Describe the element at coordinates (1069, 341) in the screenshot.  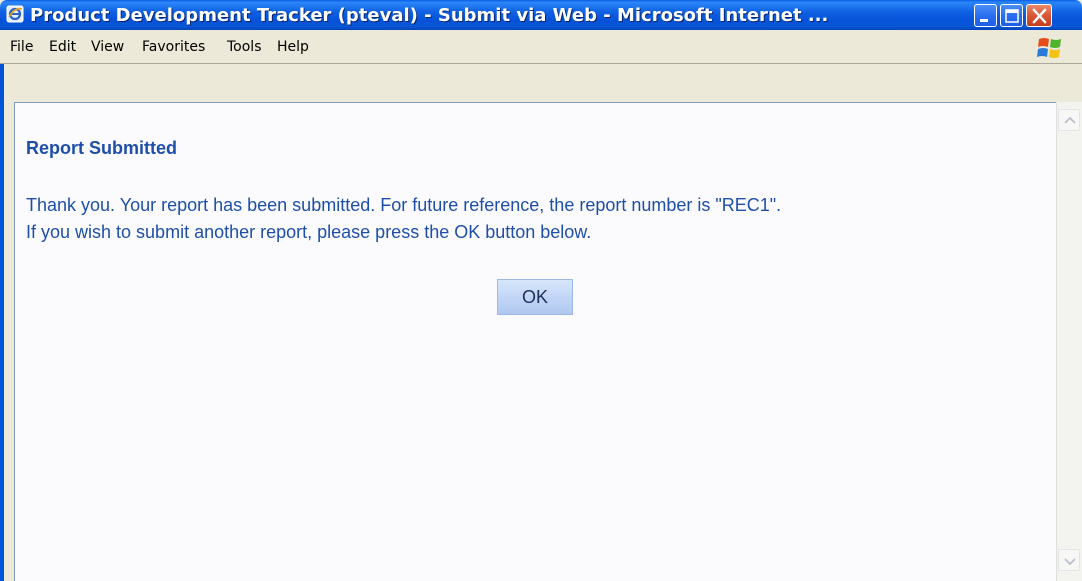
I see `vertical-scrollbar` at that location.